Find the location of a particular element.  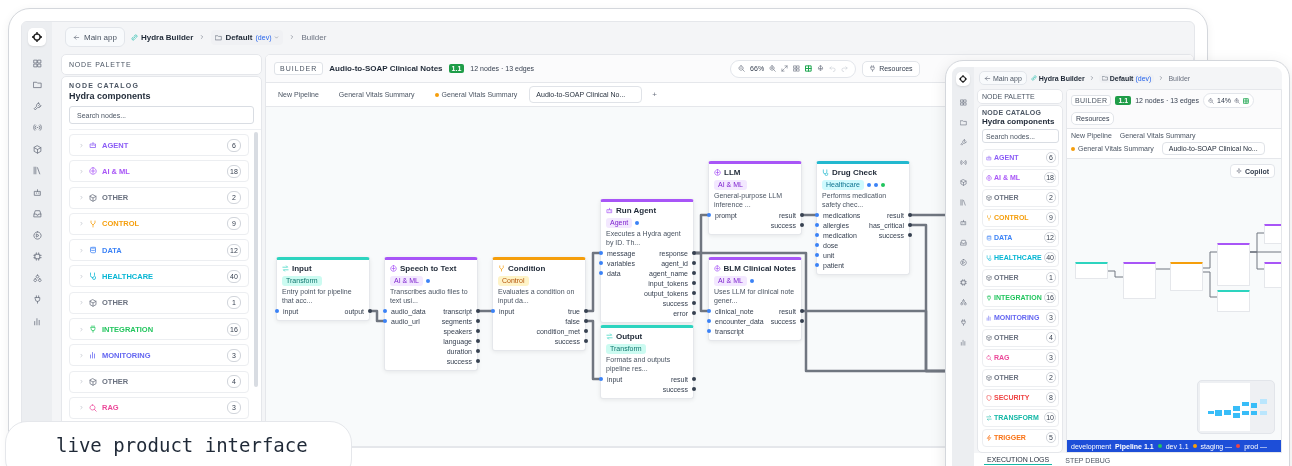

scrollbar is located at coordinates (256, 259).